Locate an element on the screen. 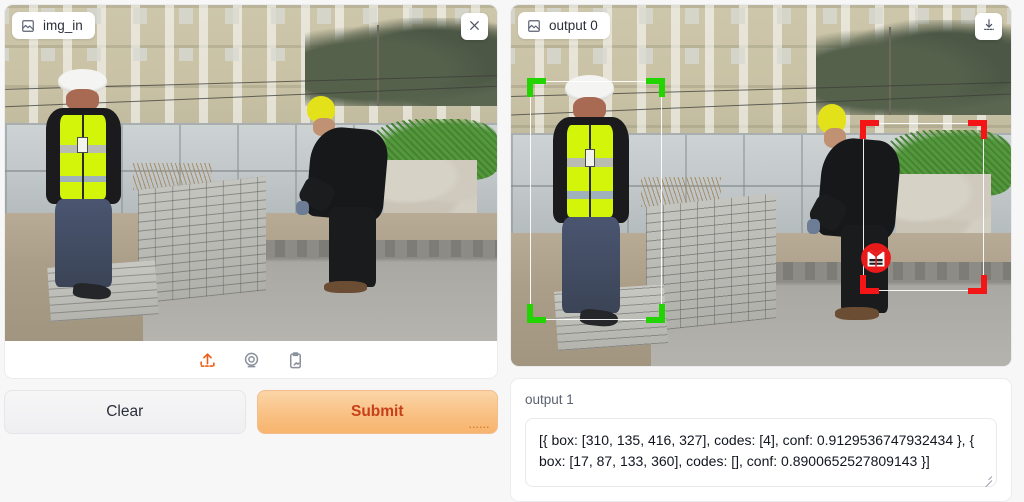 The width and height of the screenshot is (1024, 502). detection-box-person-with-vest is located at coordinates (596, 200).